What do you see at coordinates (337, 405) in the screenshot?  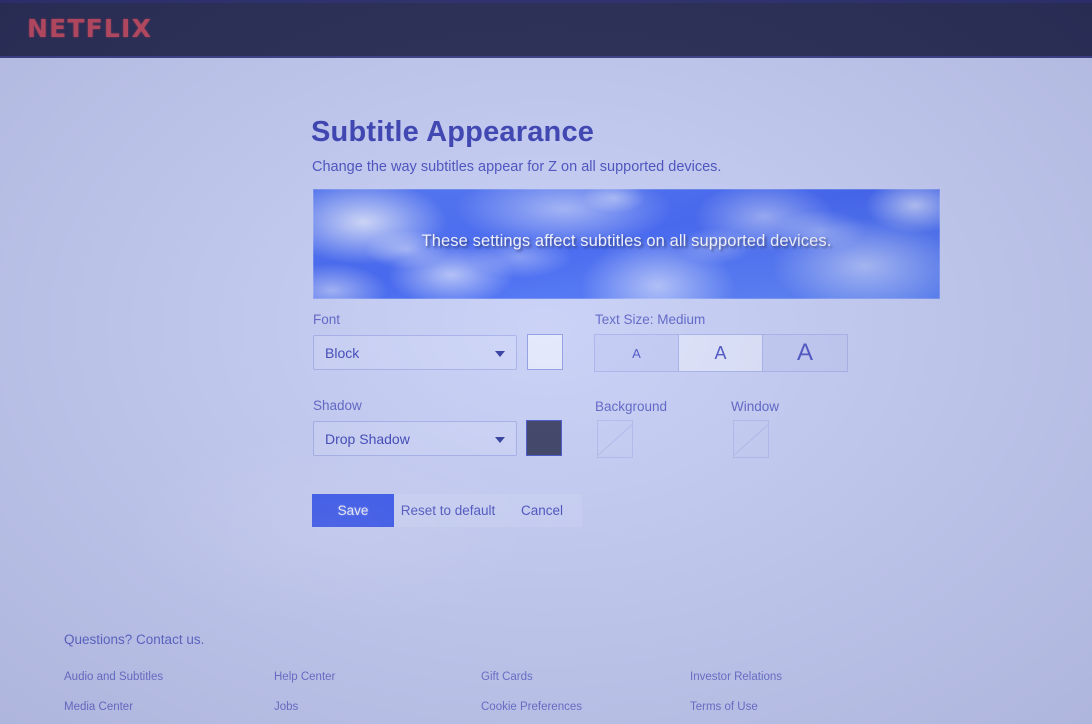 I see `shadow-label: Shadow` at bounding box center [337, 405].